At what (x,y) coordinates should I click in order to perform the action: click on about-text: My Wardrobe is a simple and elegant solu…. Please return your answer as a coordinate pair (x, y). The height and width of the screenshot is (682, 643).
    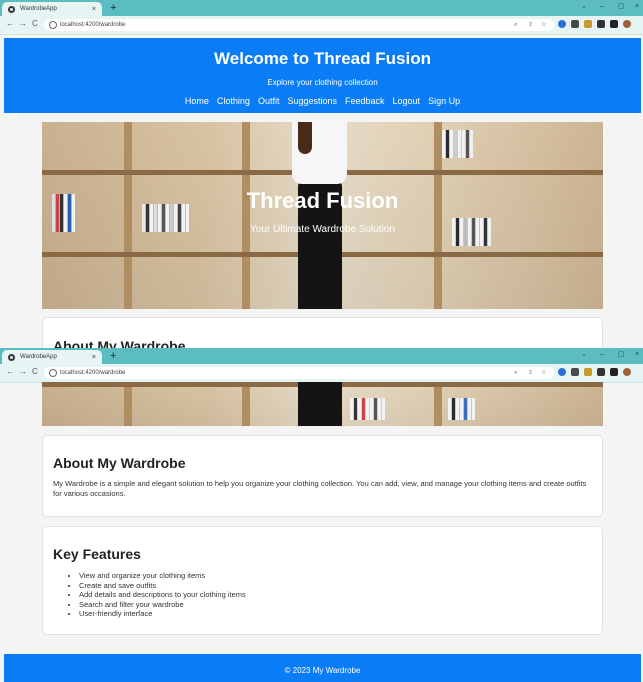
    Looking at the image, I should click on (320, 488).